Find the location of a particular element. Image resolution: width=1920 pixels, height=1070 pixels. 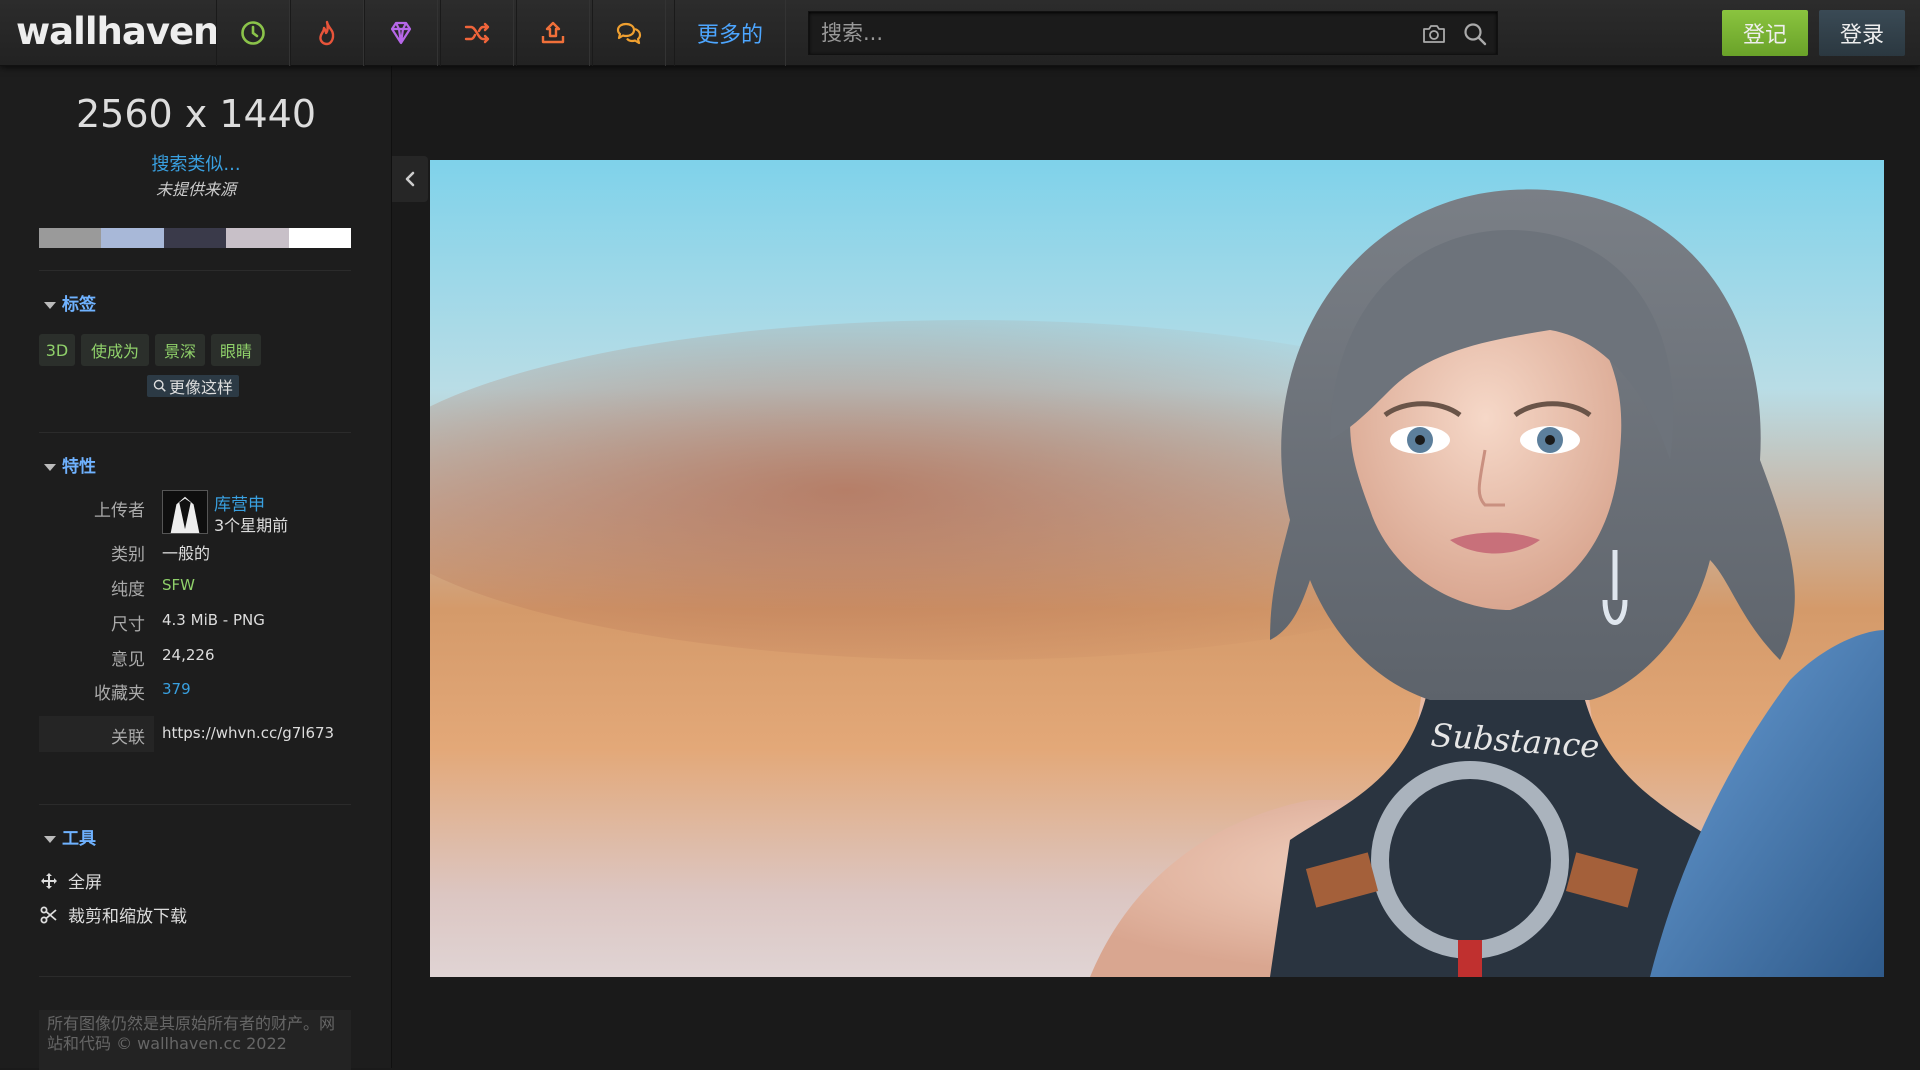

search-bar is located at coordinates (1153, 33).